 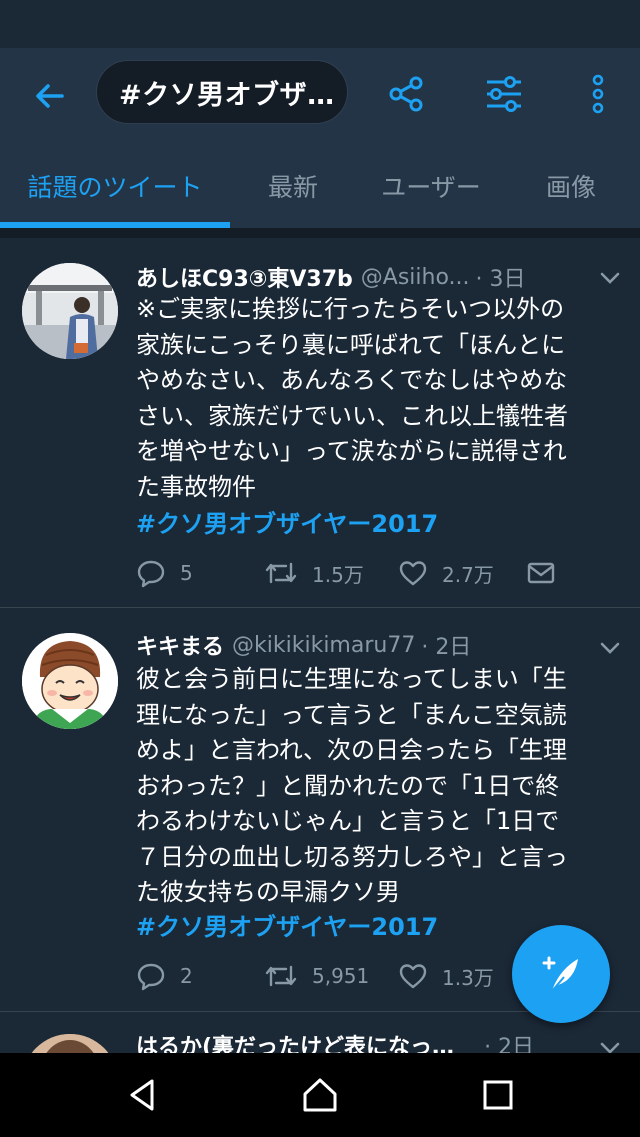 I want to click on nav-home-icon, so click(x=320, y=1095).